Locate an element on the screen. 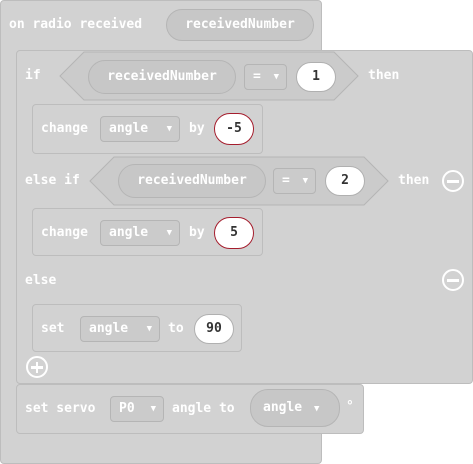 This screenshot has width=473, height=464. else-if-label: else if is located at coordinates (52, 180).